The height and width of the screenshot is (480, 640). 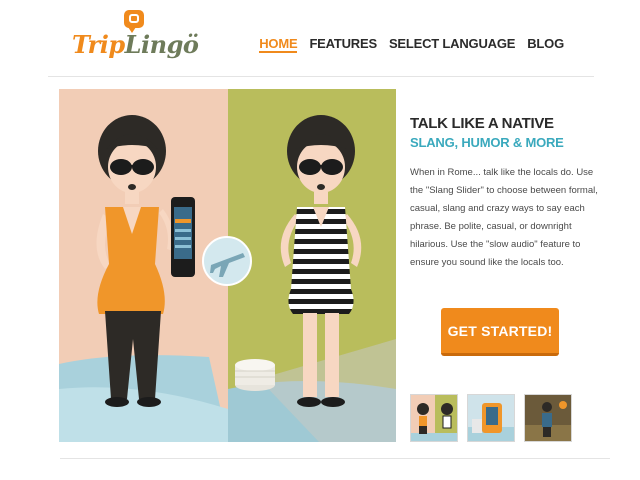 What do you see at coordinates (487, 142) in the screenshot?
I see `feature-subhead: SLANG, HUMOR & MORE` at bounding box center [487, 142].